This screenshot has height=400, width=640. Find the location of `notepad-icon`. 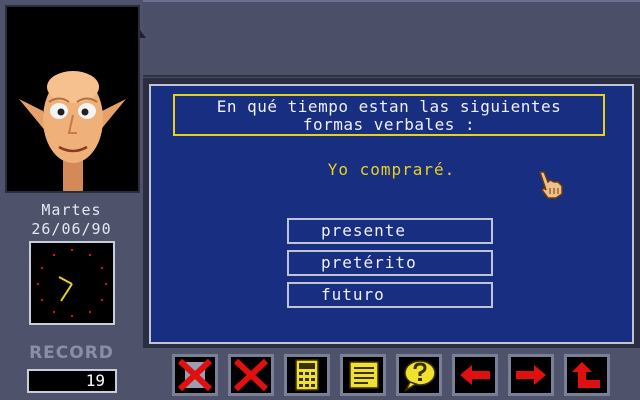

notepad-icon is located at coordinates (364, 375).